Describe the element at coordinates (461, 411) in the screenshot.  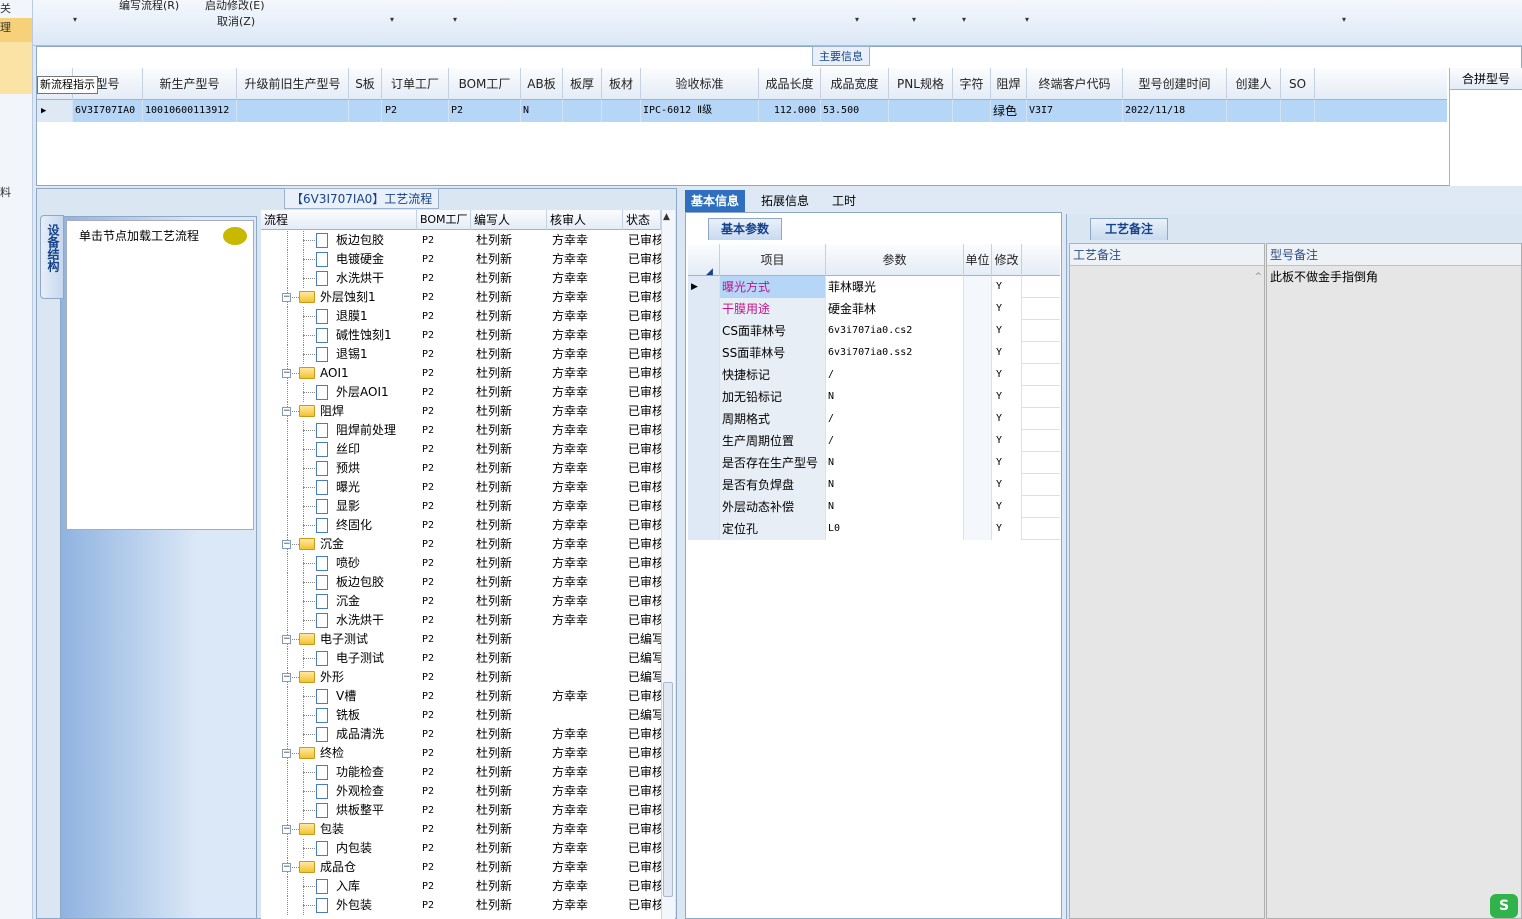
I see `tree-folder-row: − 阻焊 P2 杜列新 方幸幸 已审核` at that location.